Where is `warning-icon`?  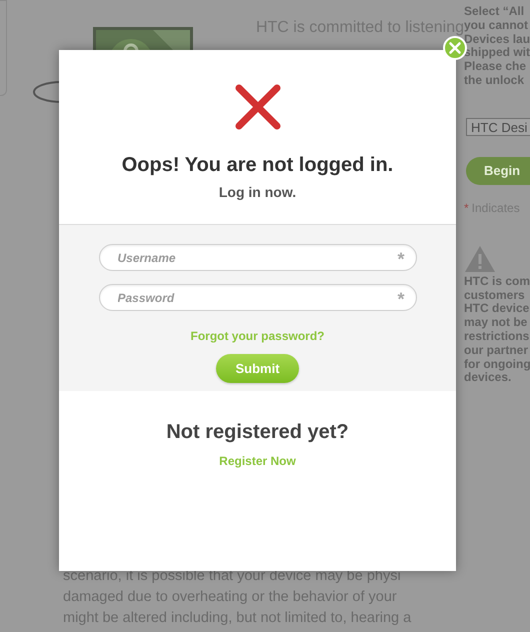
warning-icon is located at coordinates (480, 258).